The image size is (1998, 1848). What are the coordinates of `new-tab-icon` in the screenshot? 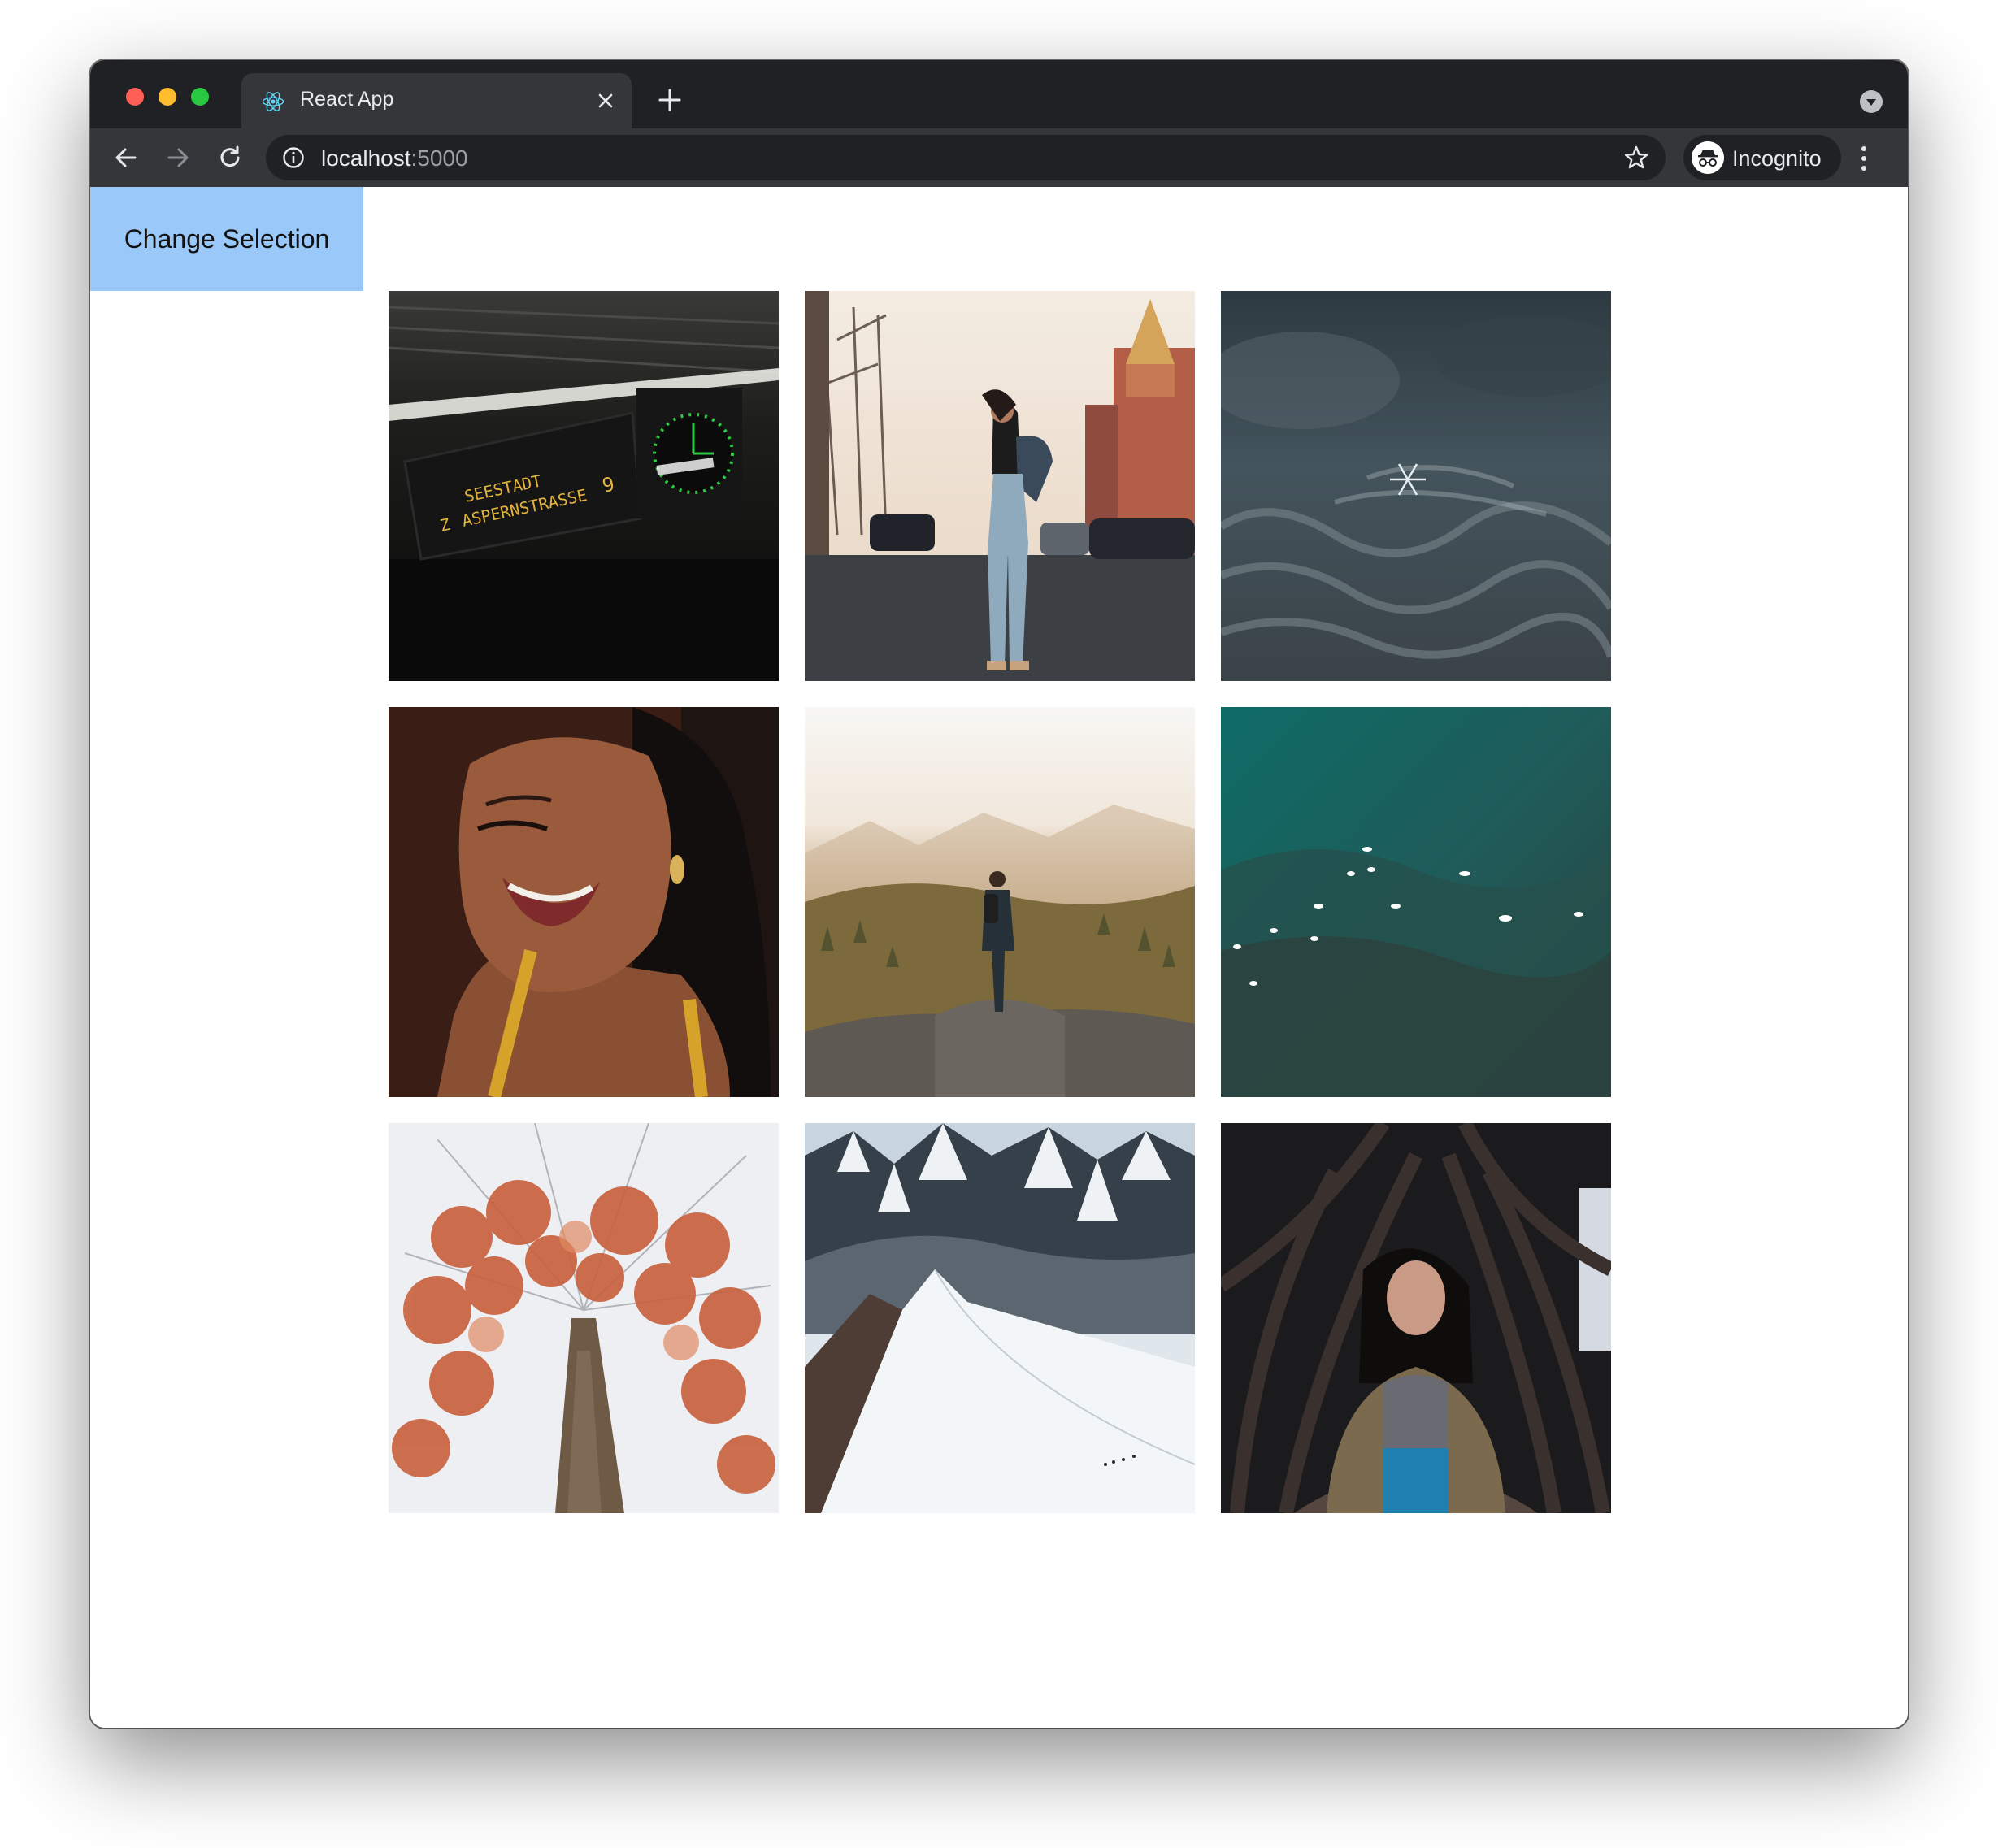 It's located at (670, 100).